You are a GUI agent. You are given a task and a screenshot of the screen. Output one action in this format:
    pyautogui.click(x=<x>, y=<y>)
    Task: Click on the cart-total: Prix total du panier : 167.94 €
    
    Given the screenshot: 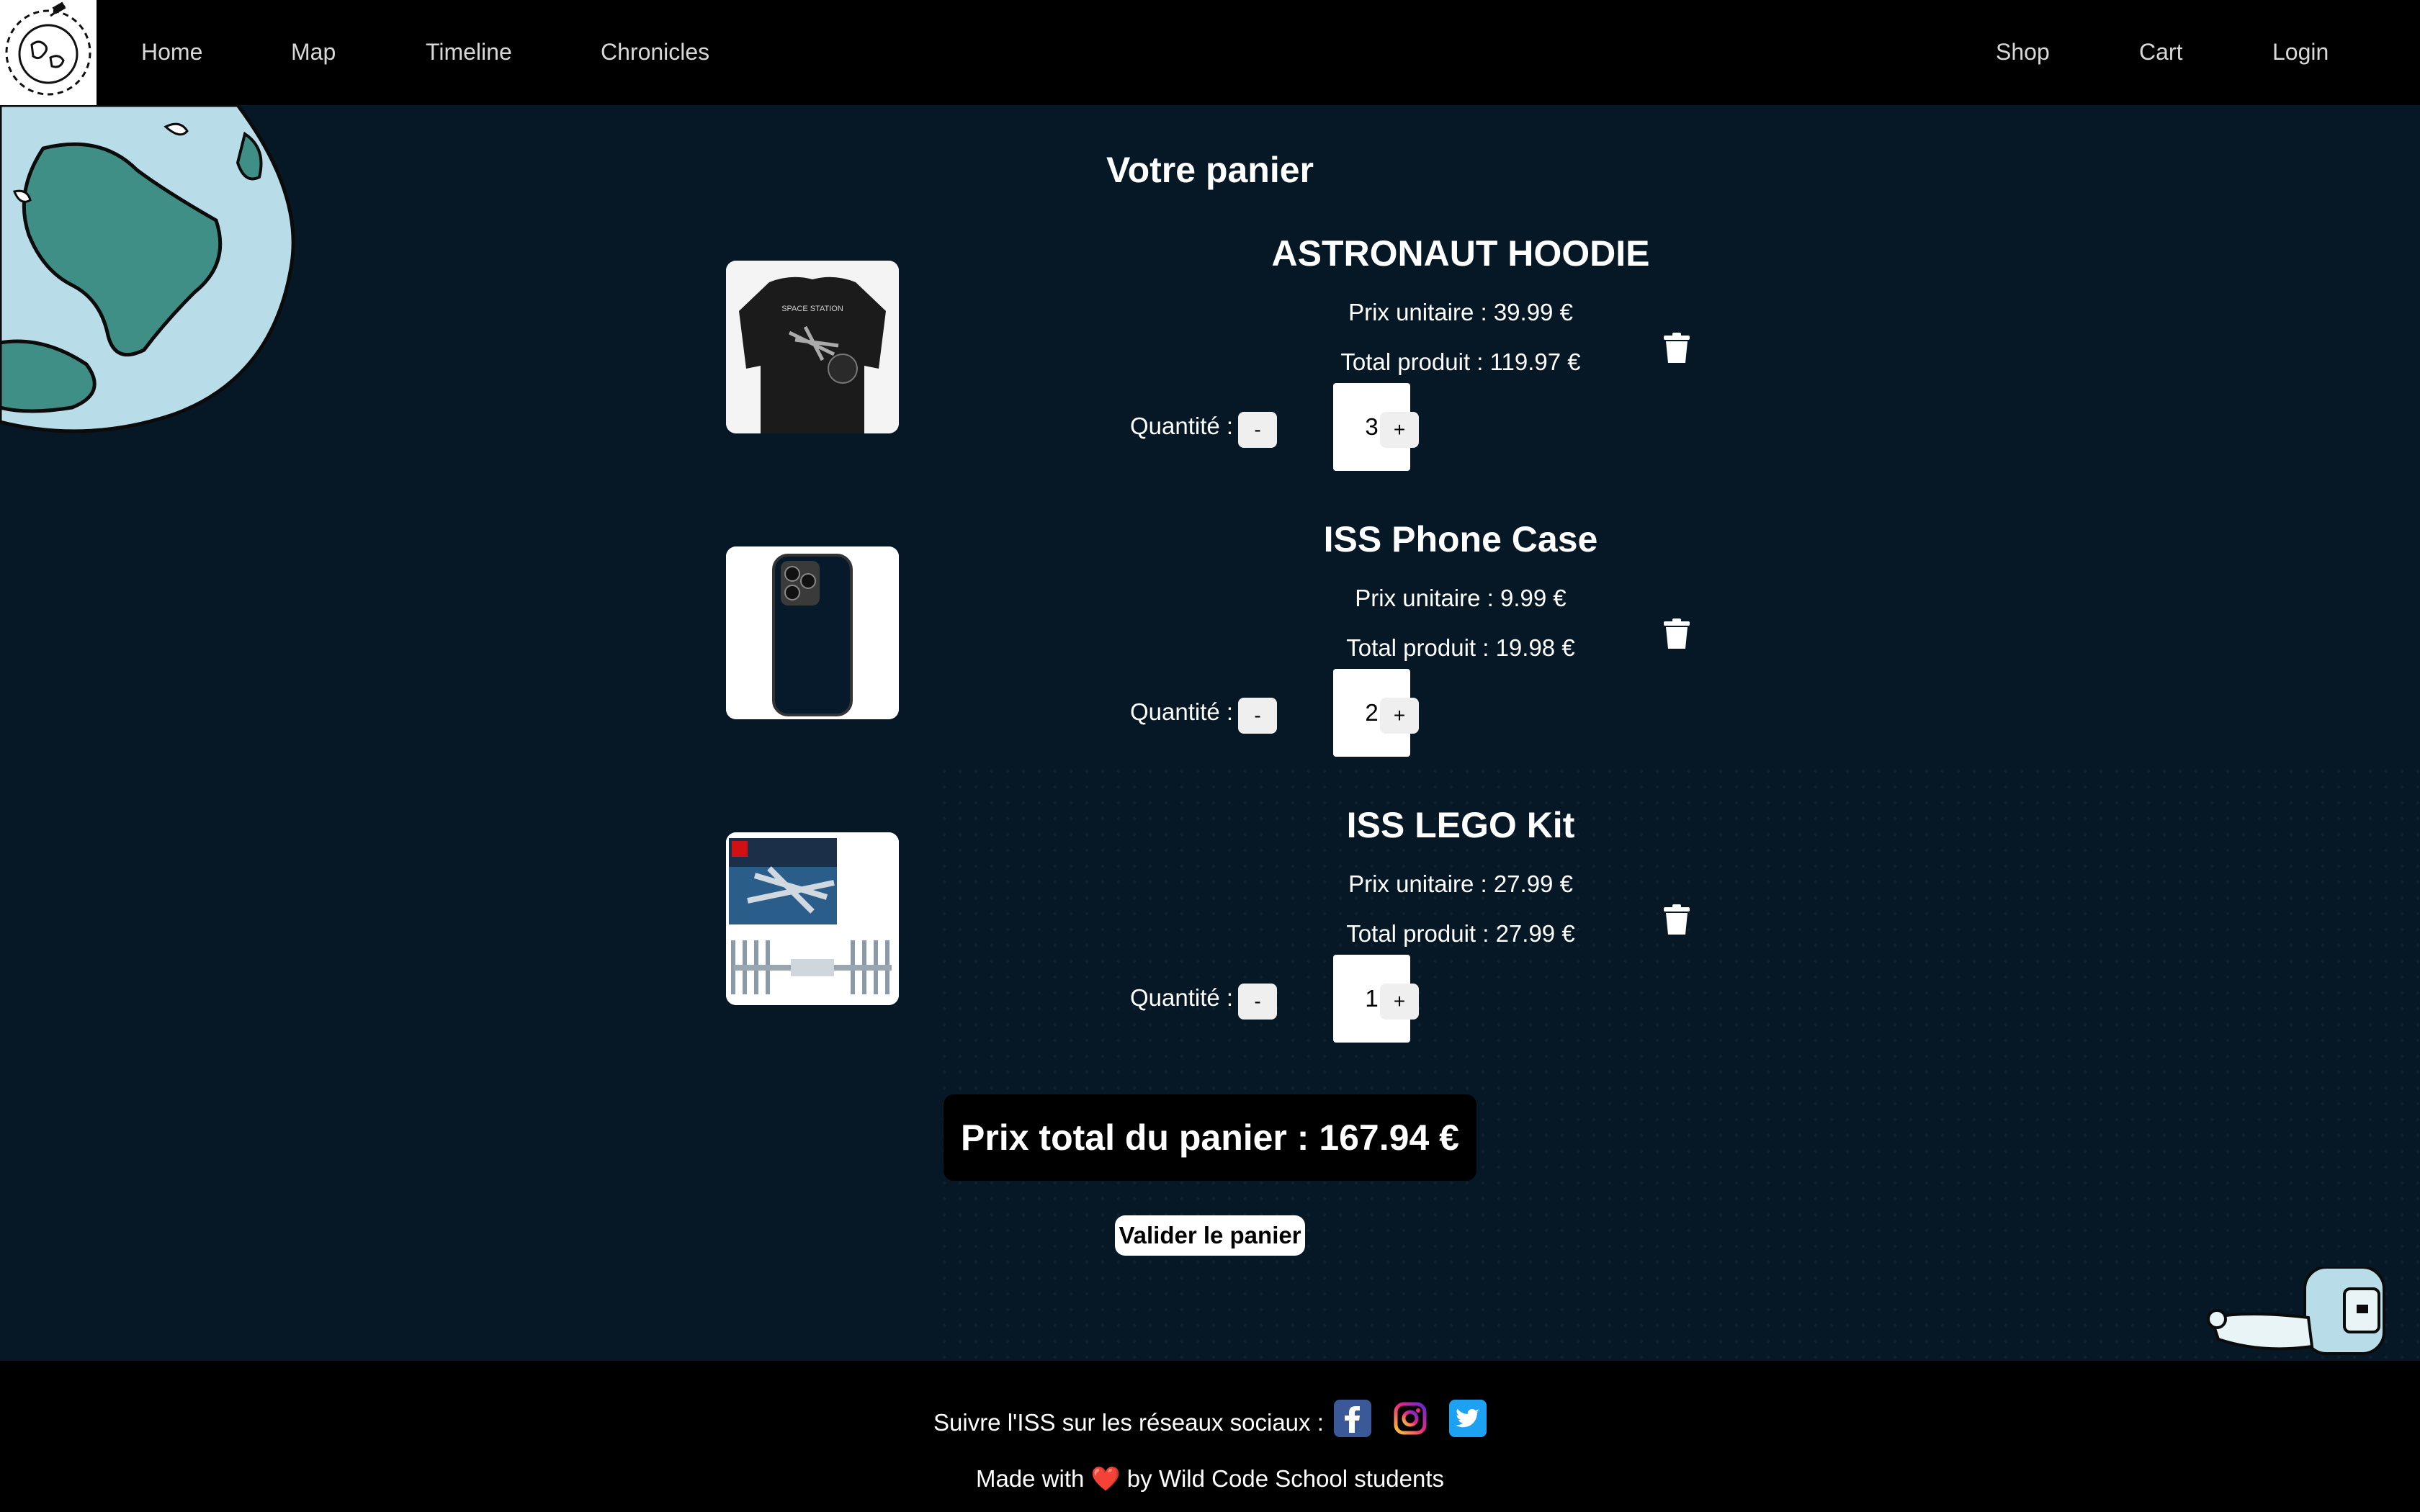 What is the action you would take?
    pyautogui.click(x=1210, y=1137)
    